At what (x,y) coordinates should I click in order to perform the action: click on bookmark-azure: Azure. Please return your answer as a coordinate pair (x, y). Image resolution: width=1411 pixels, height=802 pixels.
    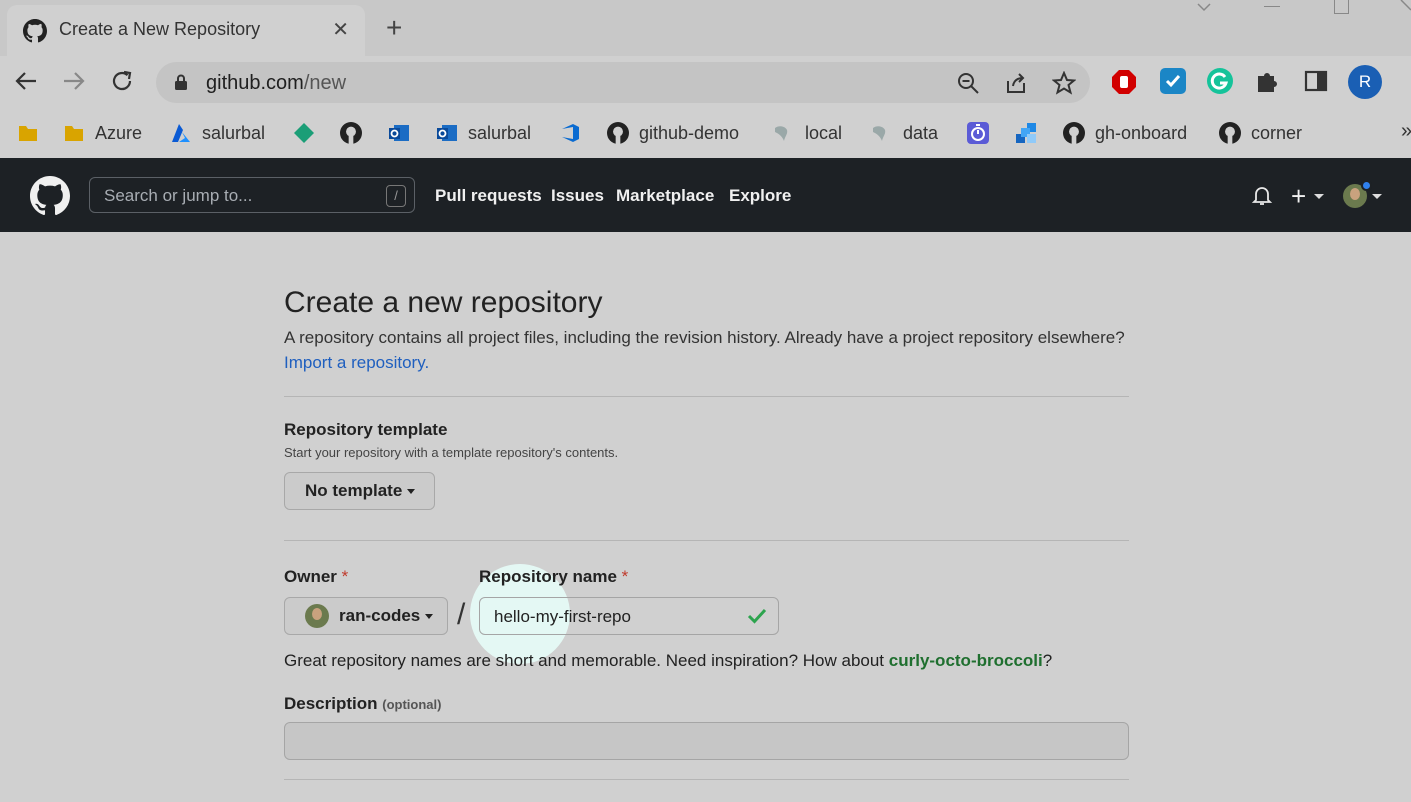
    Looking at the image, I should click on (102, 133).